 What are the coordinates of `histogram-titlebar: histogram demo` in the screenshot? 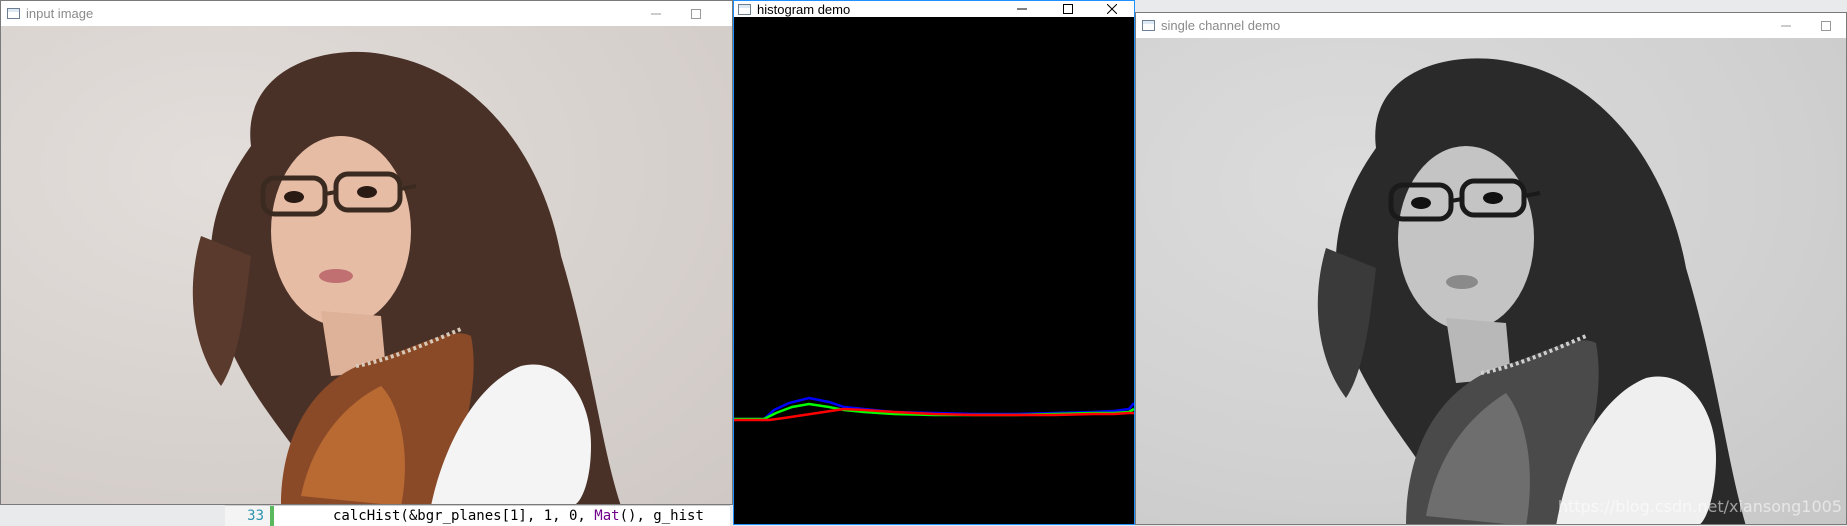 It's located at (934, 9).